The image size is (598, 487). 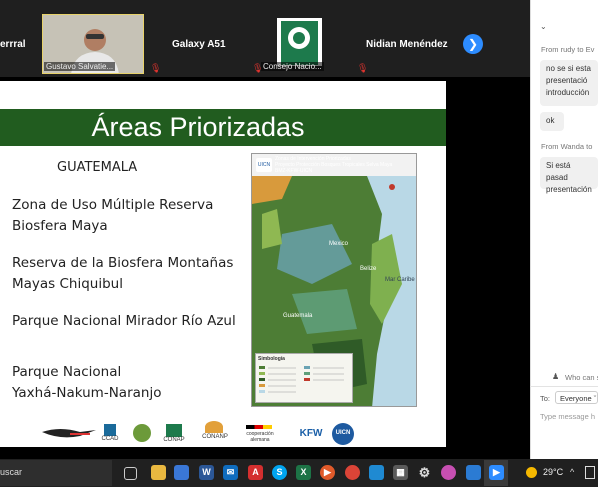 I want to click on map-label: Mexico, so click(x=339, y=244).